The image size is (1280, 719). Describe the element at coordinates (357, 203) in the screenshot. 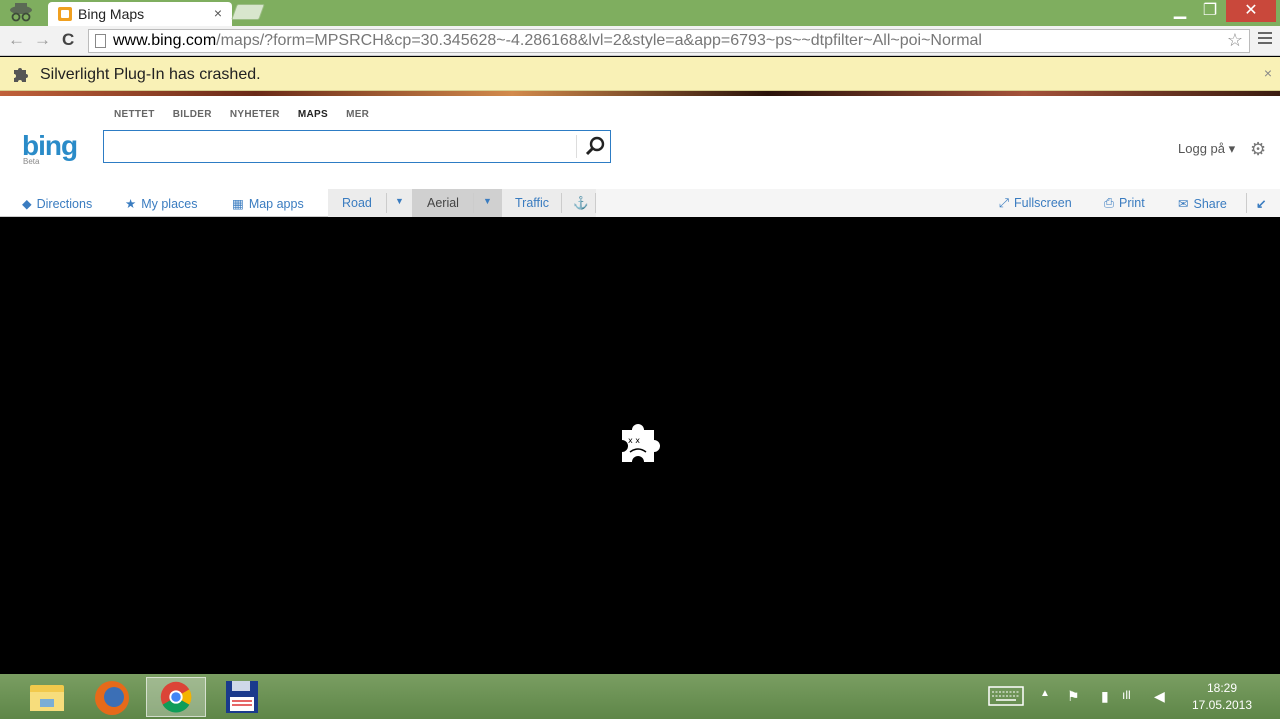

I see `road-view-button: Road` at that location.